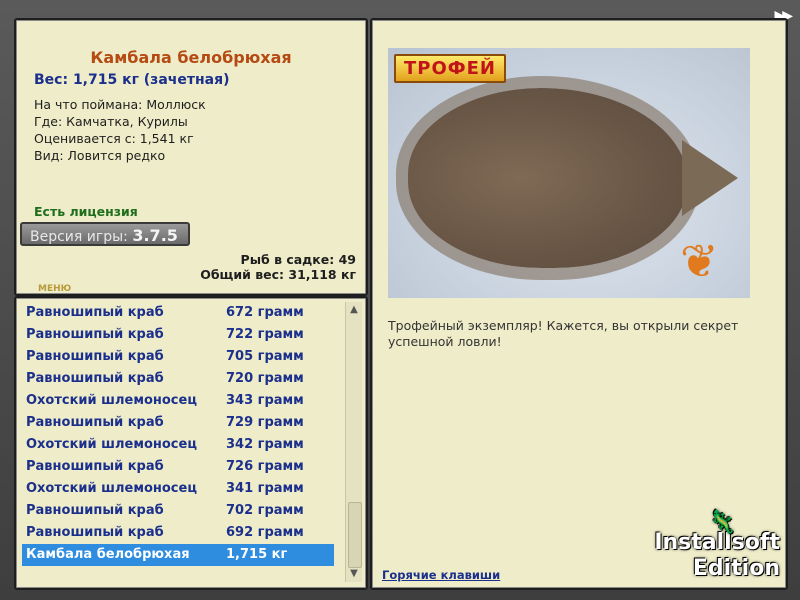 The width and height of the screenshot is (800, 600). What do you see at coordinates (111, 121) in the screenshot?
I see `location-line: Где: Камчатка, Курилы` at bounding box center [111, 121].